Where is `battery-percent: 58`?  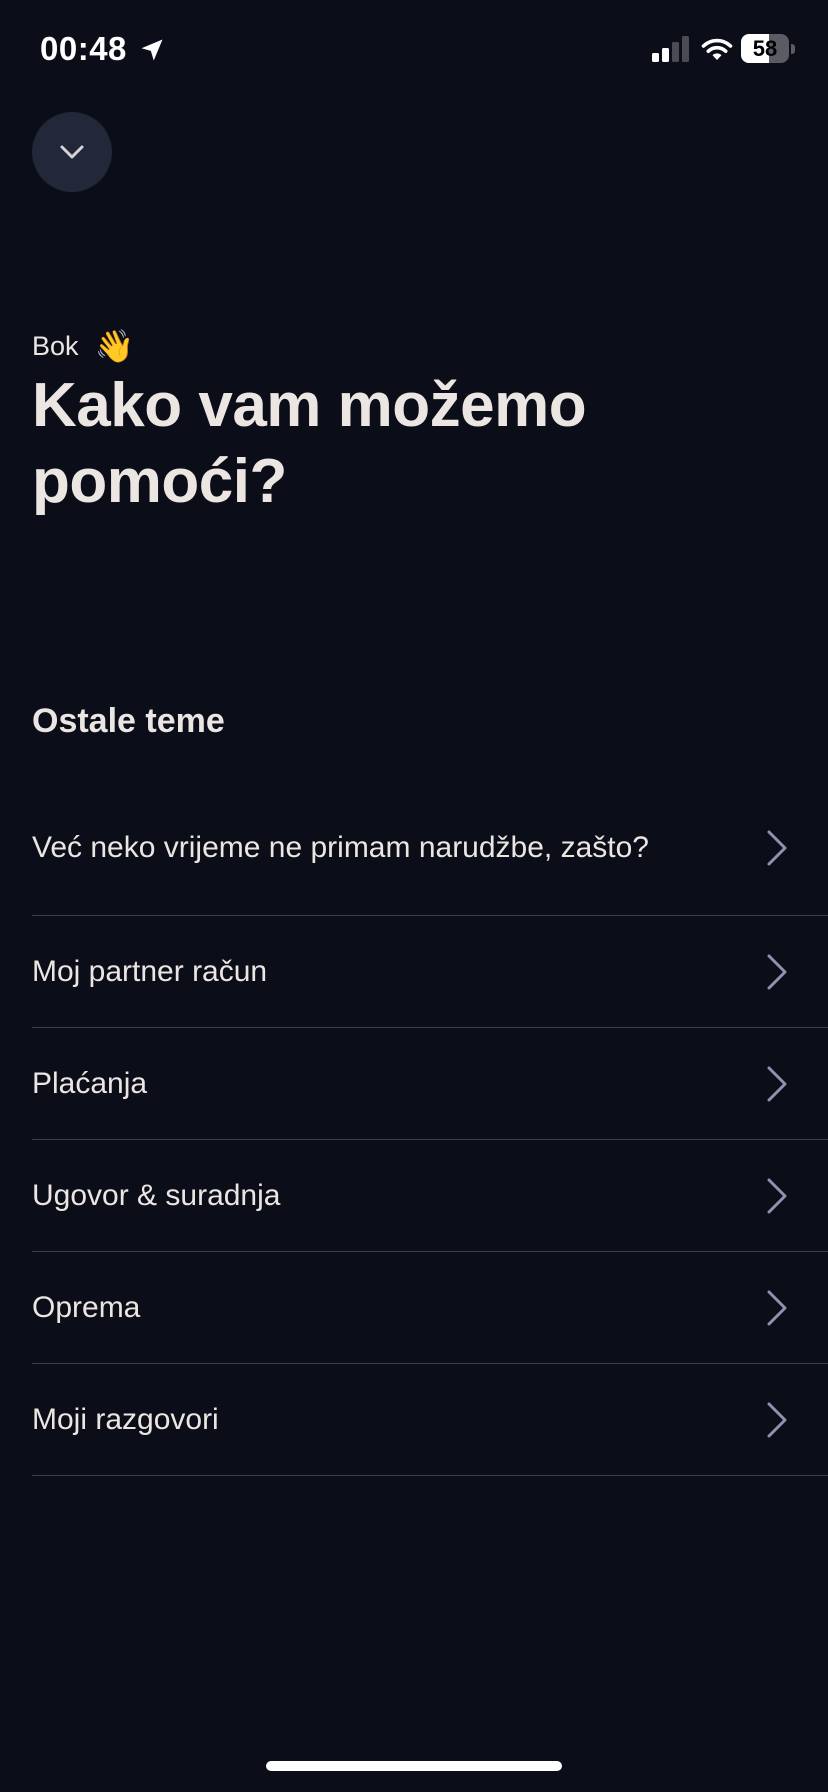
battery-percent: 58 is located at coordinates (765, 48).